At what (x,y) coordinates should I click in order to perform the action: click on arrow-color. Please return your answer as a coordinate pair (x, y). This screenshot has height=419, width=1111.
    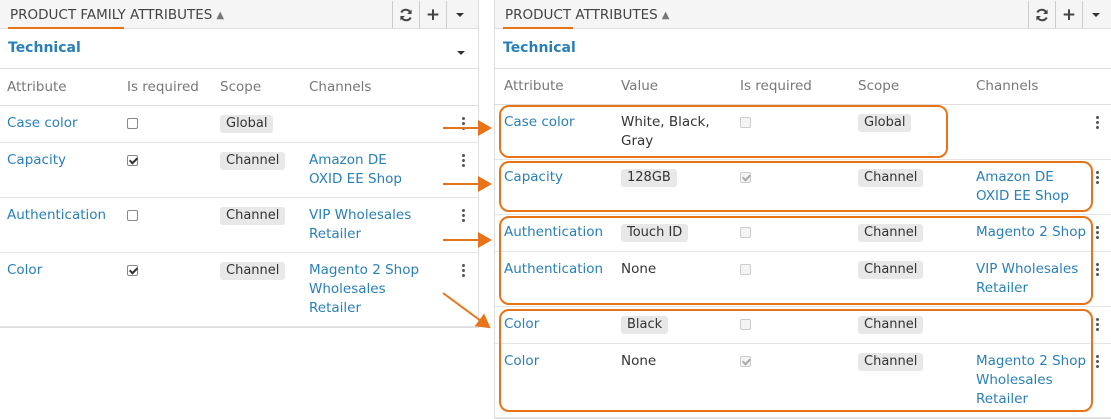
    Looking at the image, I should click on (466, 310).